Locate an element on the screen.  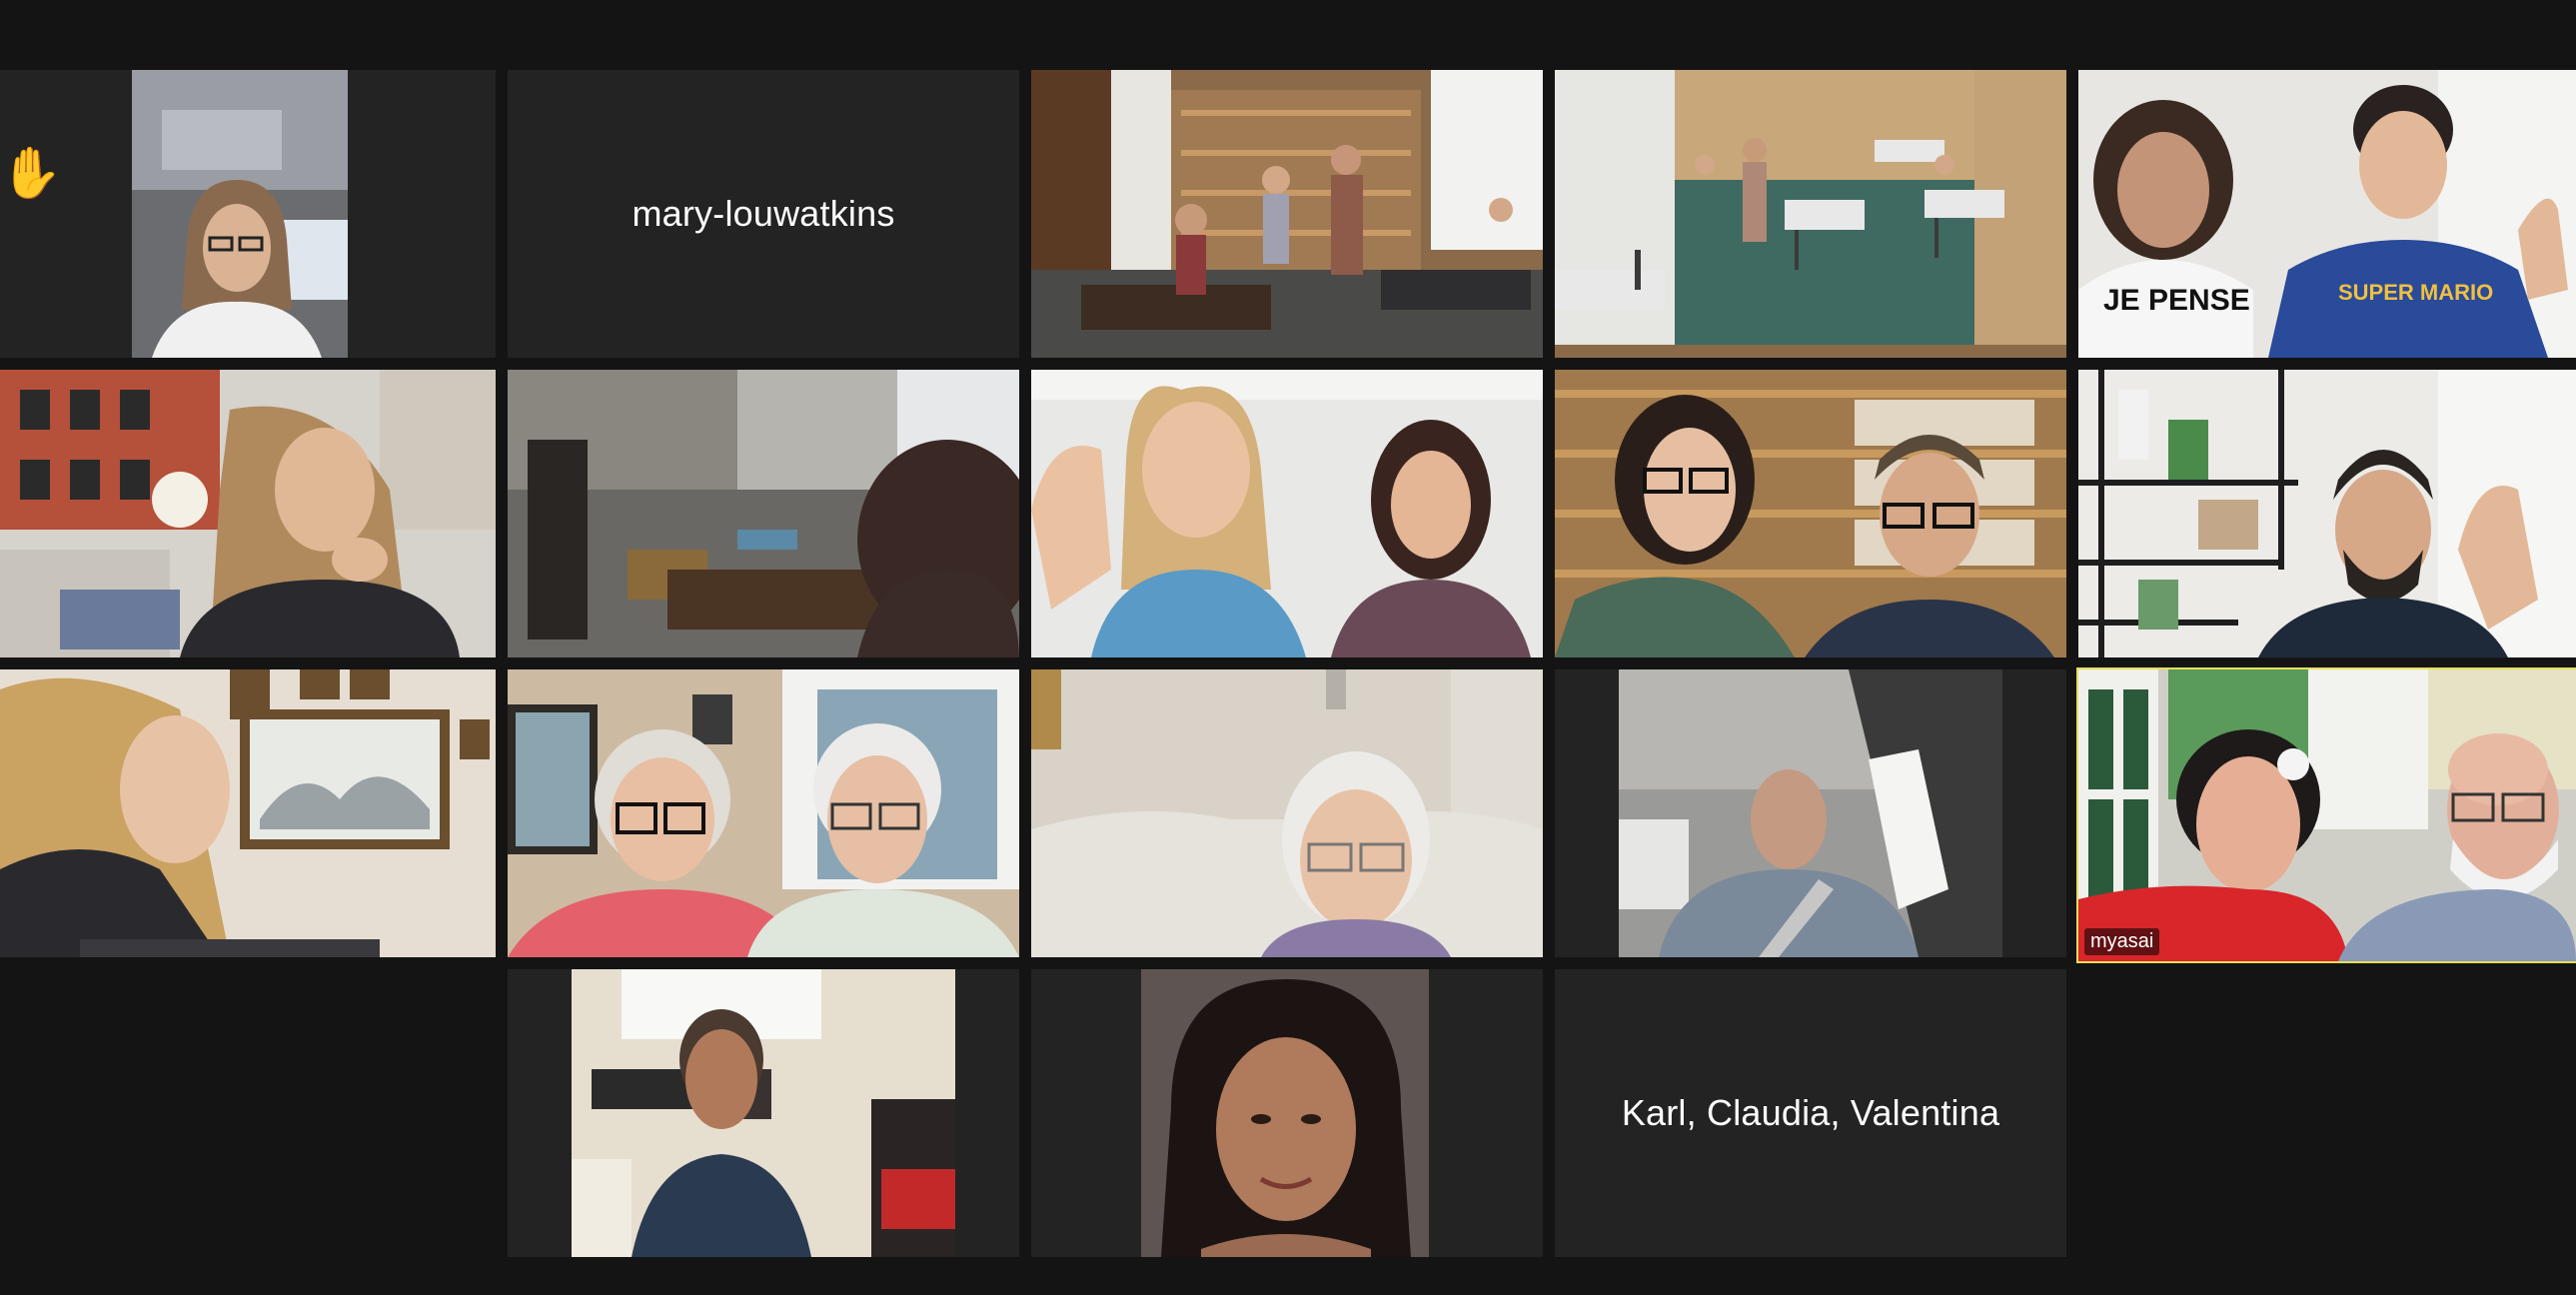
participant-tile: ✋ is located at coordinates (248, 214).